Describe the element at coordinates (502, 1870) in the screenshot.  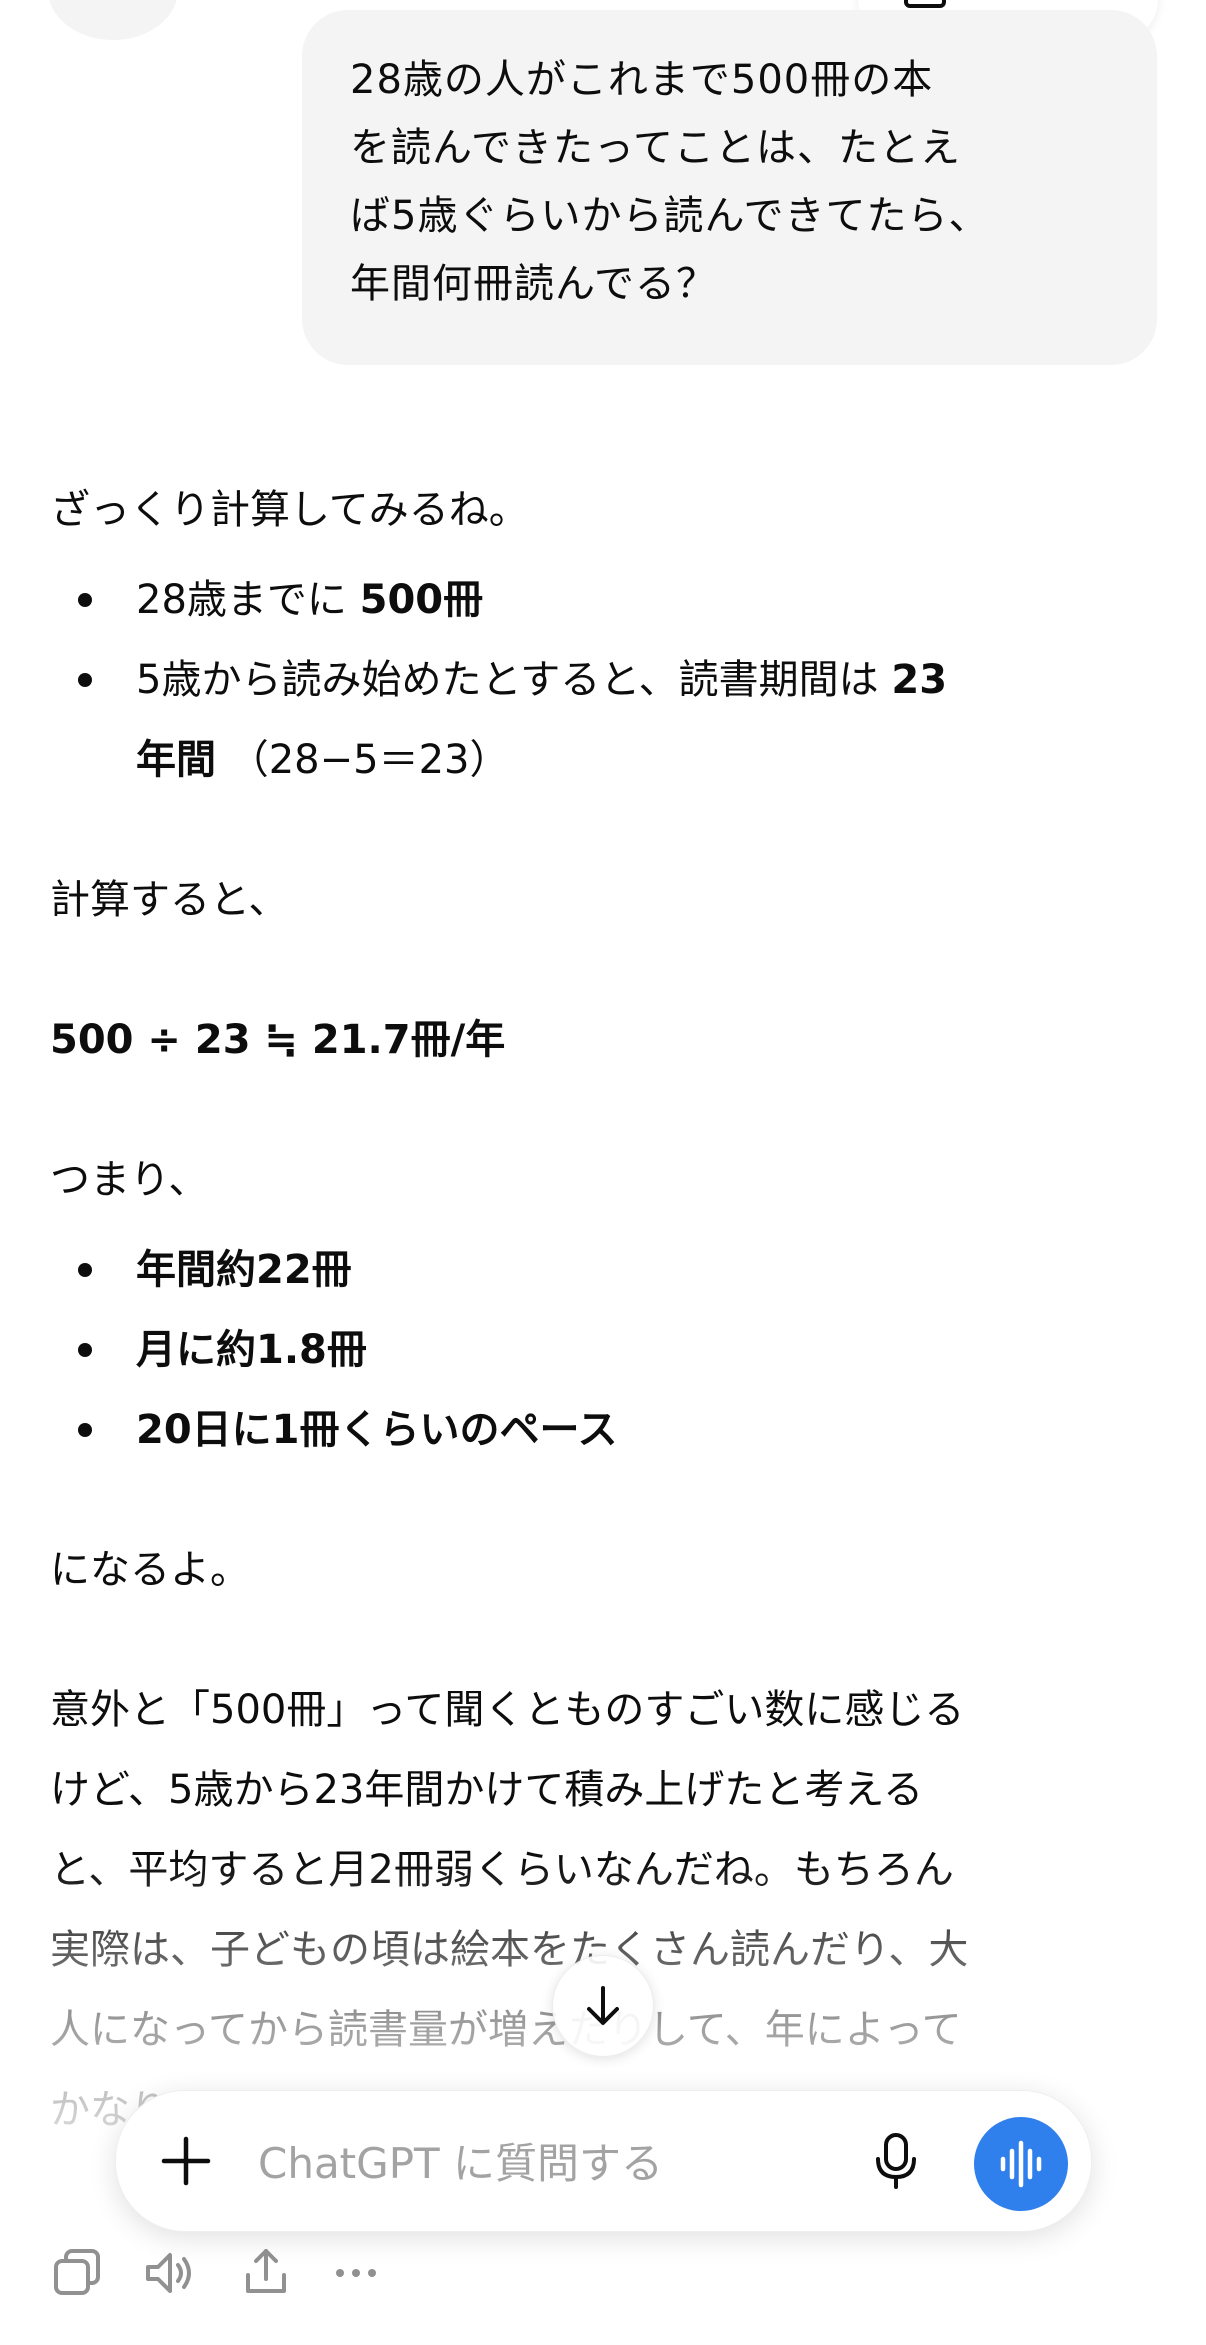
I see `paragraph-line: と、平均すると月2冊弱くらいなんだね。もちろん` at that location.